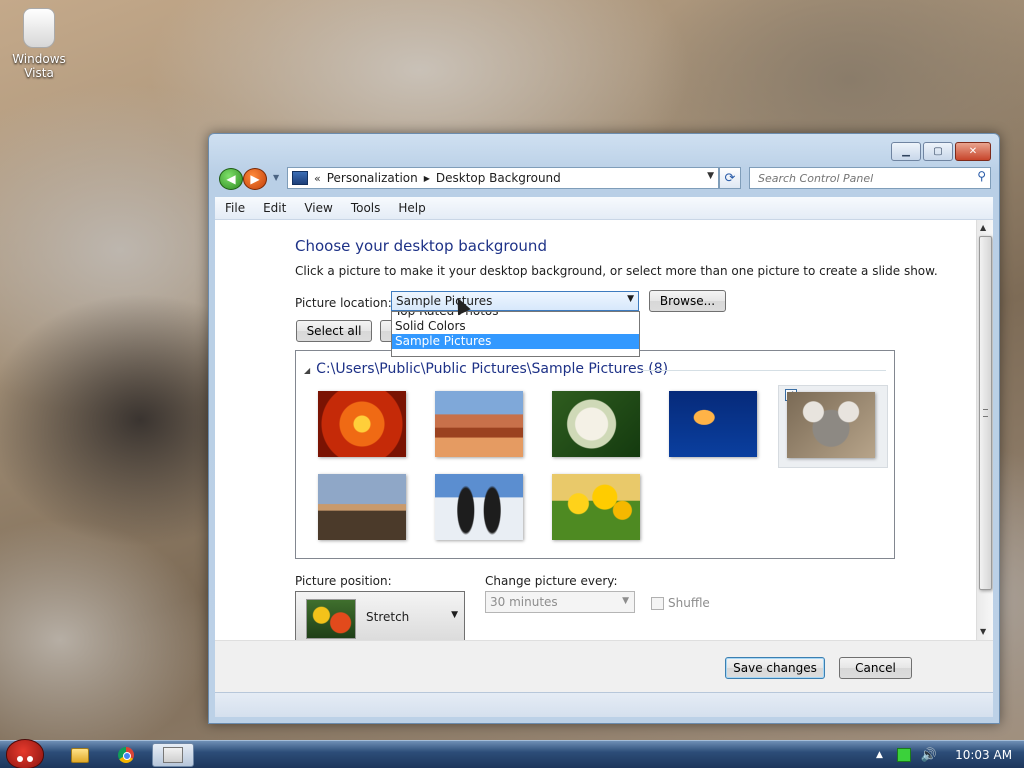 The image size is (1024, 768). I want to click on menu-edit: Edit, so click(273, 208).